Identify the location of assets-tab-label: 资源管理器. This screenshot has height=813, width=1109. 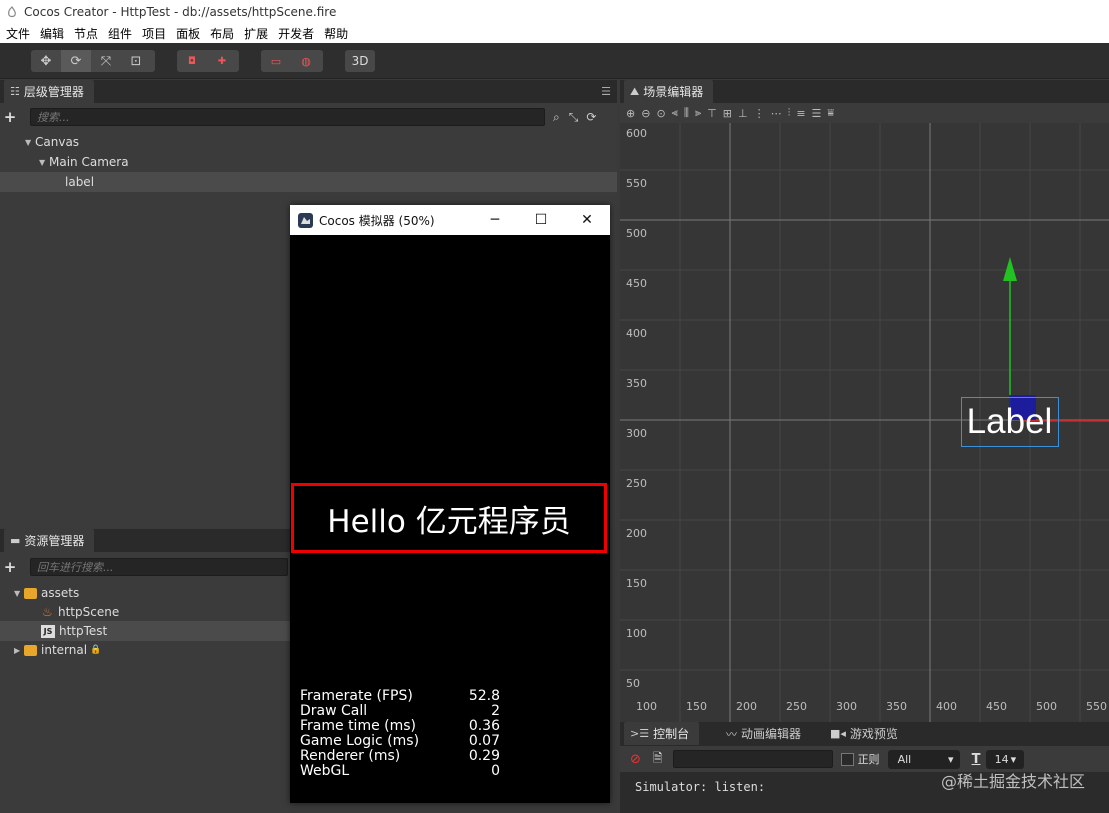
(54, 541).